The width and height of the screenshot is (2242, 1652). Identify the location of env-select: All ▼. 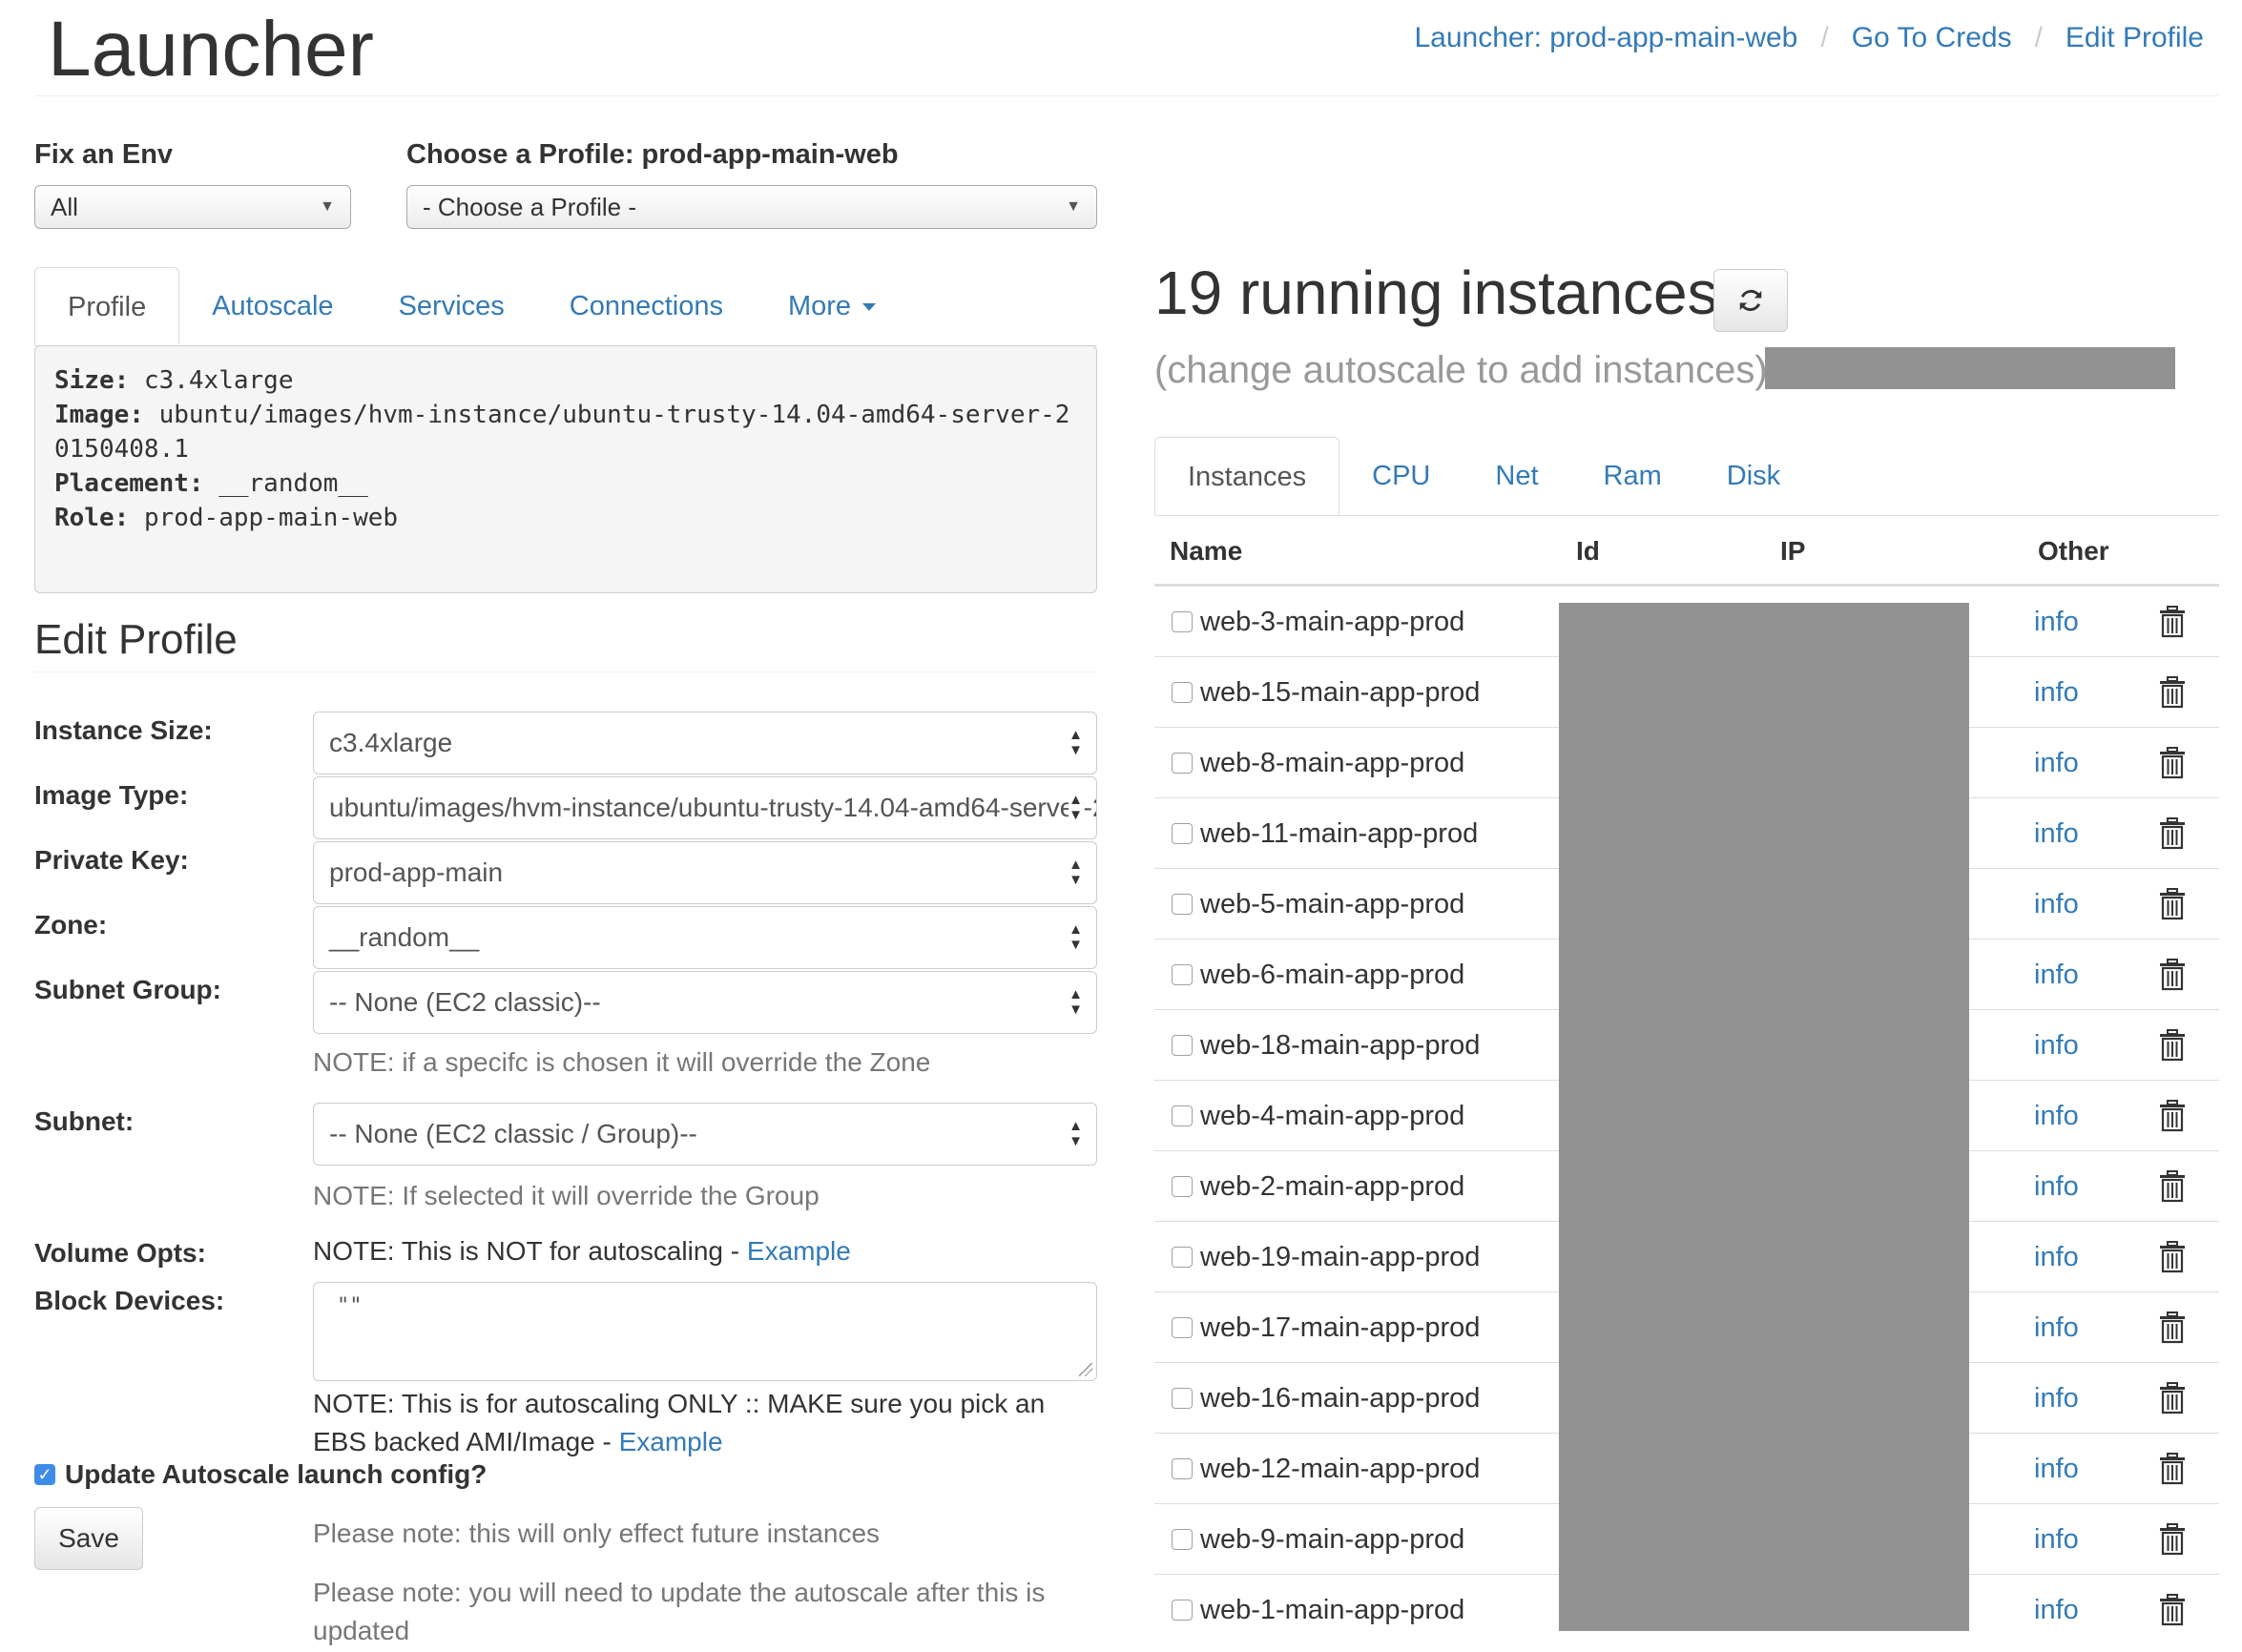
(192, 207).